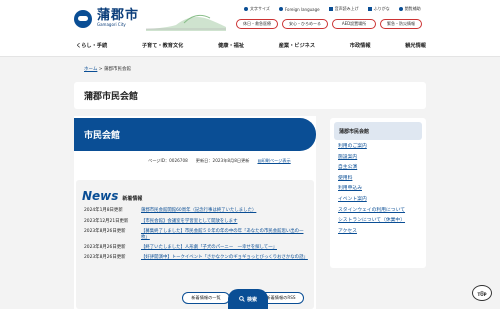 This screenshot has width=500, height=309. Describe the element at coordinates (206, 298) in the screenshot. I see `news-list-button: 新着情報の一覧` at that location.